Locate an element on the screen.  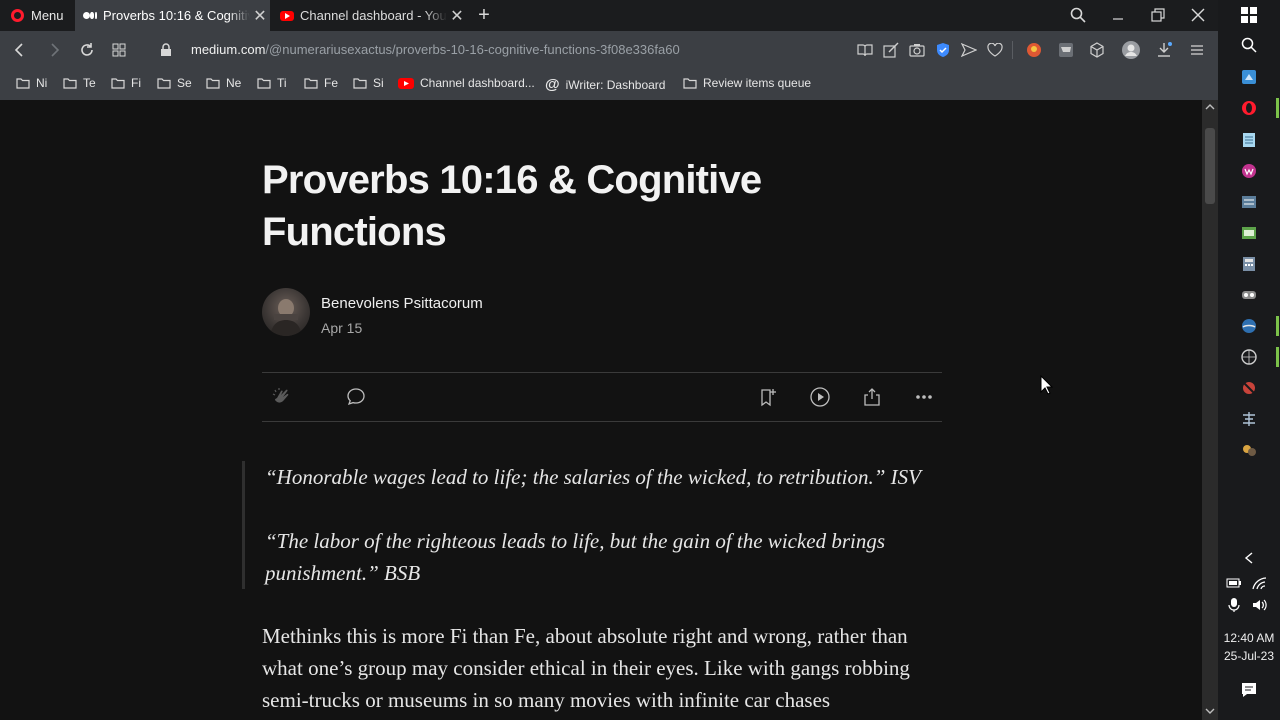
tab-channel-dashboard: Channel dashboard - YouTube Studio ✕ is located at coordinates (369, 15).